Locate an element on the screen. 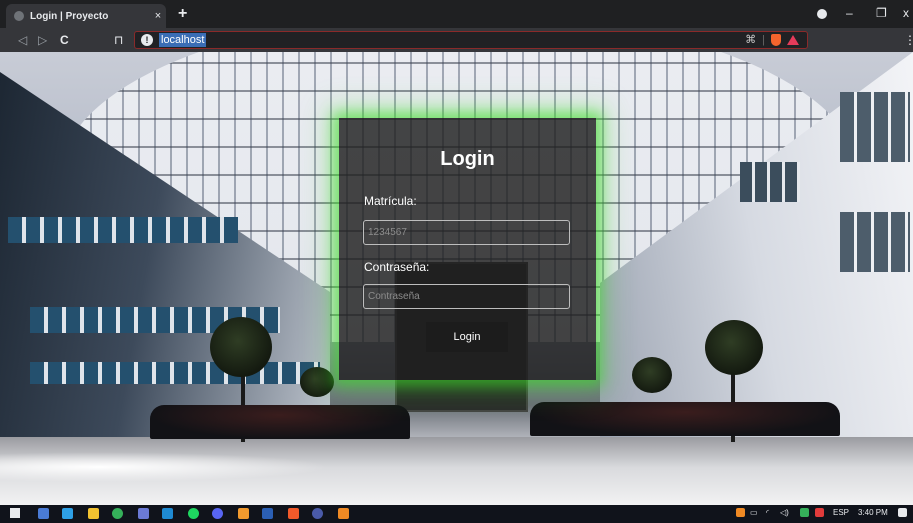  tray-app-icon is located at coordinates (740, 512).